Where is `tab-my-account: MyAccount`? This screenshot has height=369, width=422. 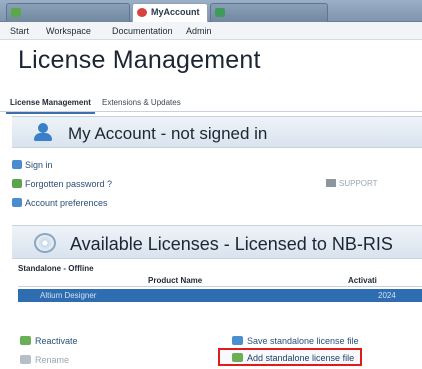 tab-my-account: MyAccount is located at coordinates (170, 12).